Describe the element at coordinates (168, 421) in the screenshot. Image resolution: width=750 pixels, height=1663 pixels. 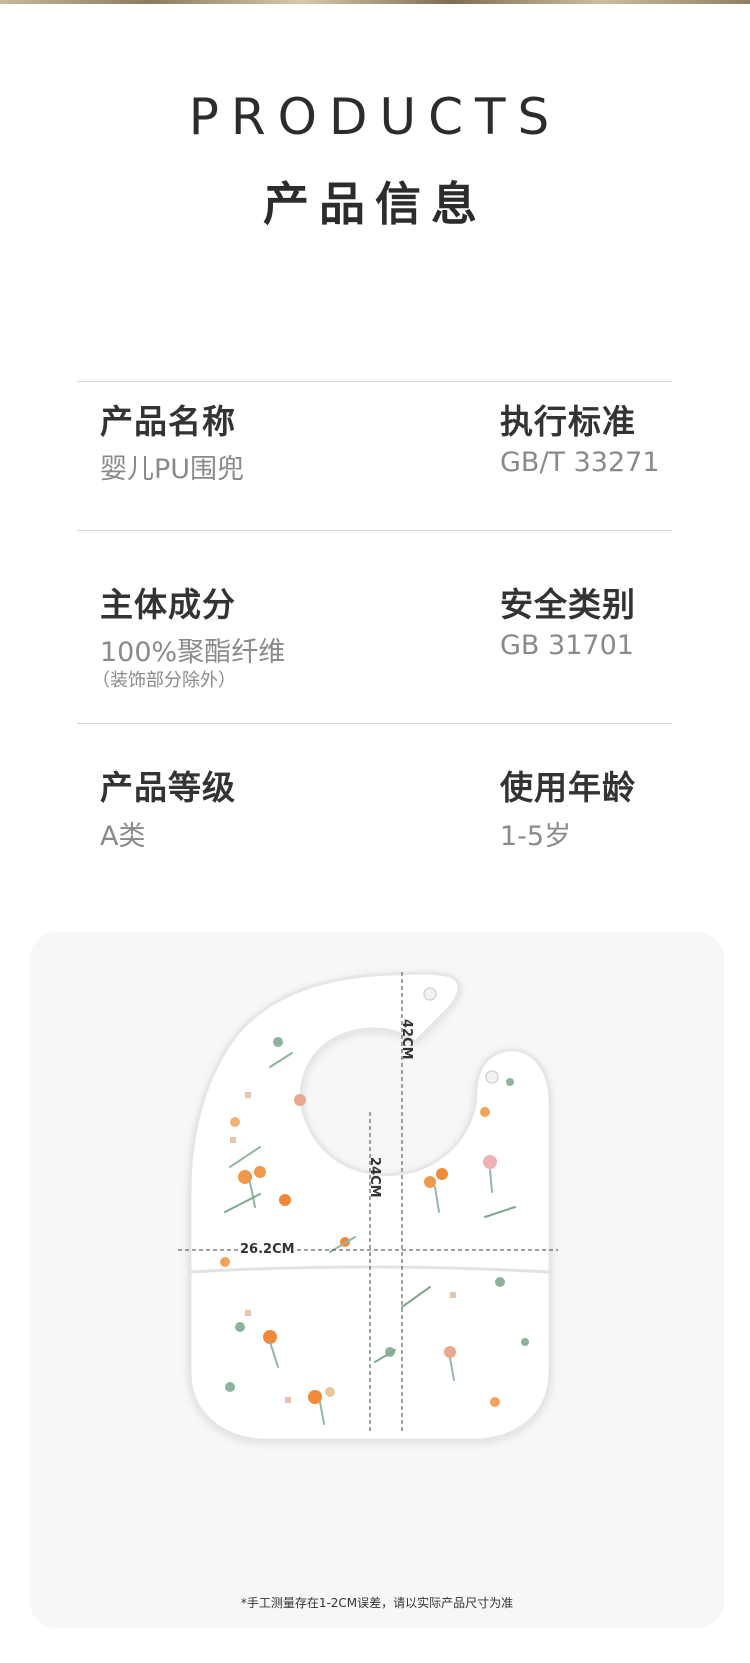
I see `spec-label-product-name: 产品名称` at that location.